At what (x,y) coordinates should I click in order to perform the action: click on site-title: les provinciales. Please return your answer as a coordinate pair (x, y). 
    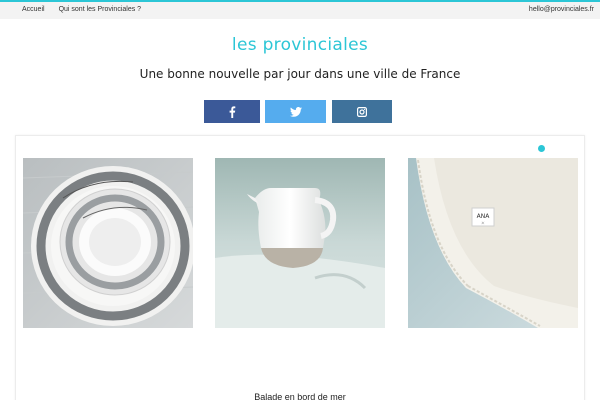
    Looking at the image, I should click on (300, 45).